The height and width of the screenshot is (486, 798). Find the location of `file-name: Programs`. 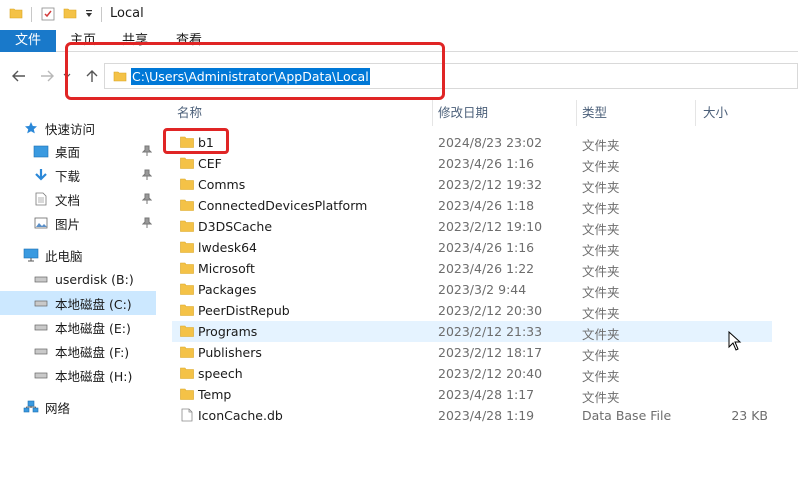

file-name: Programs is located at coordinates (228, 331).